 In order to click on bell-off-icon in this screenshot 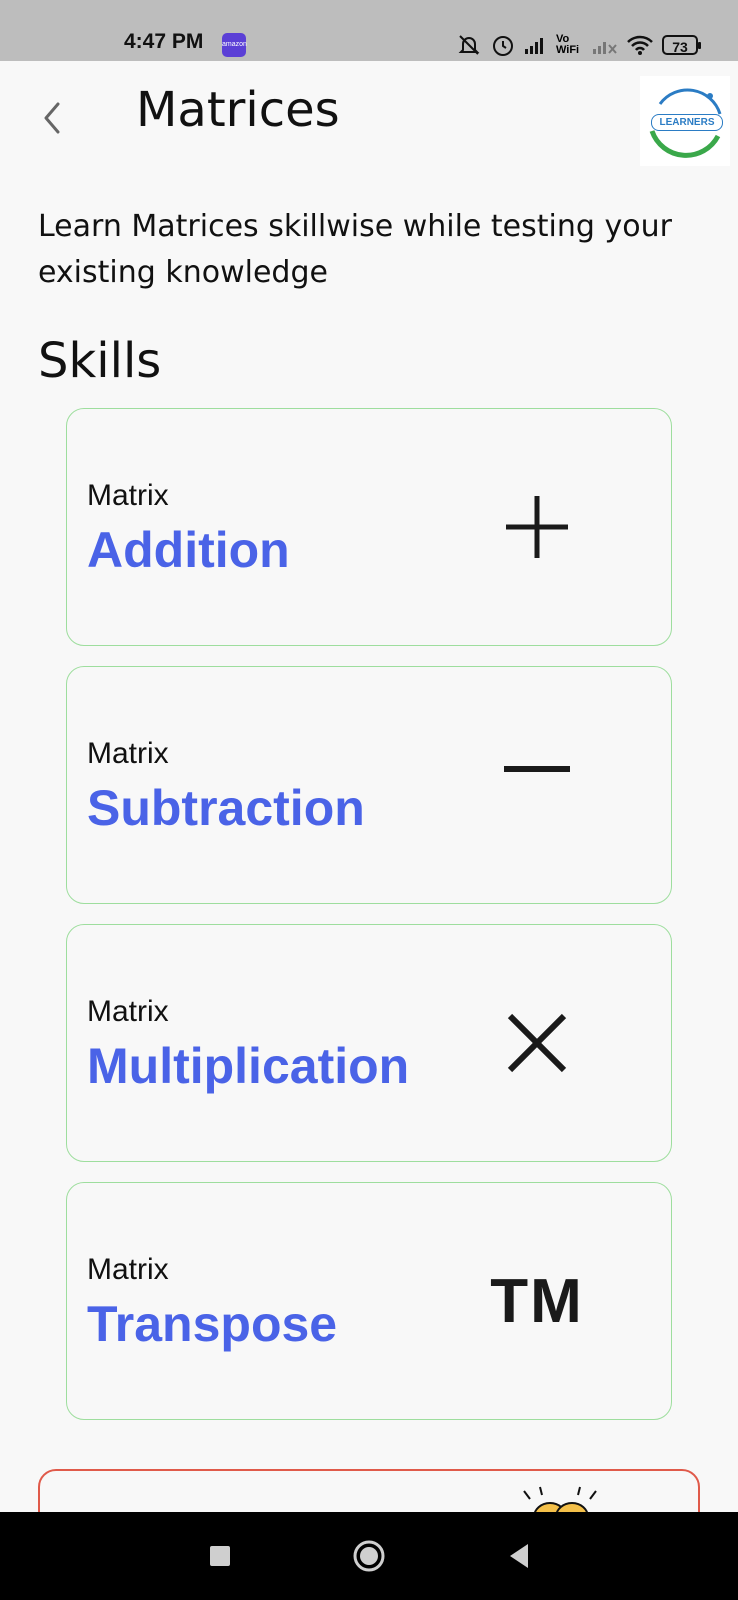, I will do `click(469, 45)`.